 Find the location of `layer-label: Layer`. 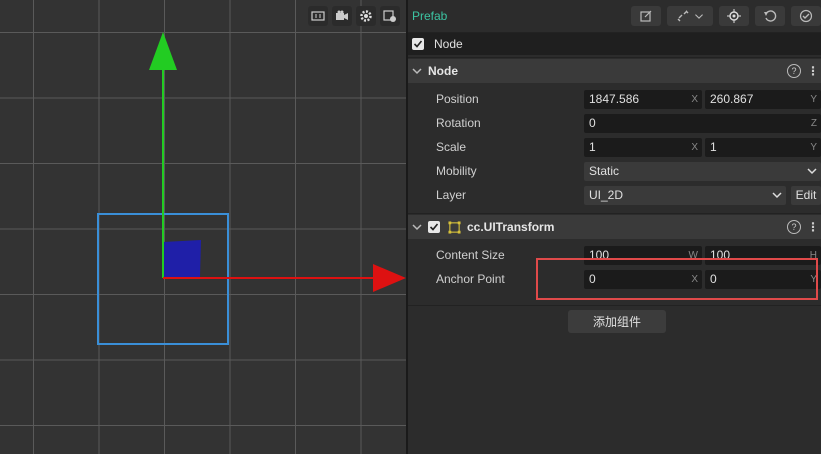

layer-label: Layer is located at coordinates (451, 195).